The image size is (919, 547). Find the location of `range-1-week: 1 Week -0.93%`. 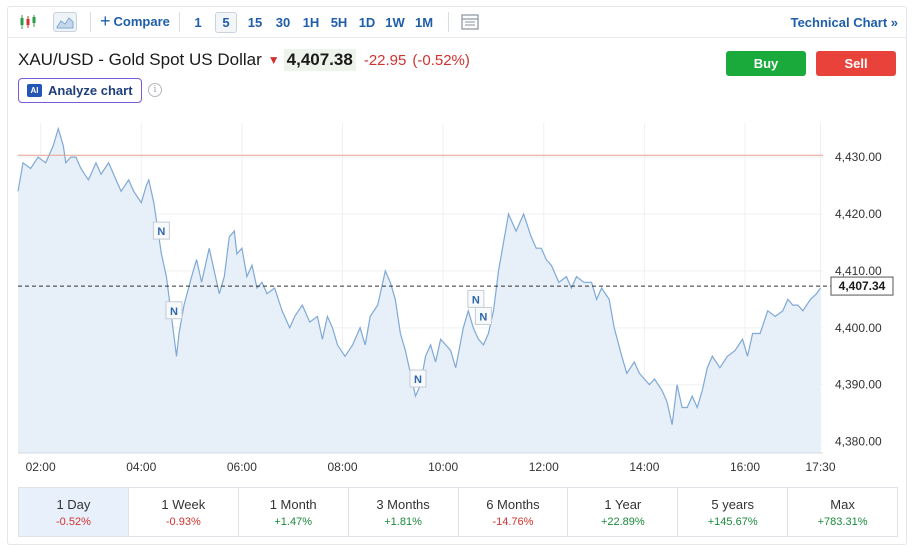

range-1-week: 1 Week -0.93% is located at coordinates (184, 512).